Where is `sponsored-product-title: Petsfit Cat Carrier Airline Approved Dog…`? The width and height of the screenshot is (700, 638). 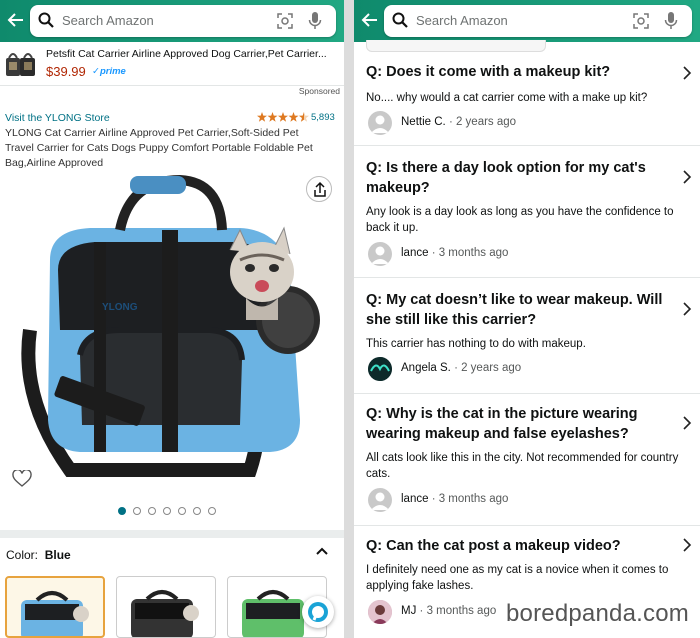 sponsored-product-title: Petsfit Cat Carrier Airline Approved Dog… is located at coordinates (186, 54).